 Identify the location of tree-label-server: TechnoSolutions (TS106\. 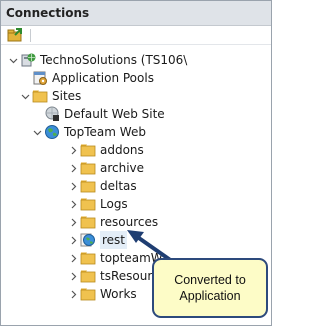
(114, 60).